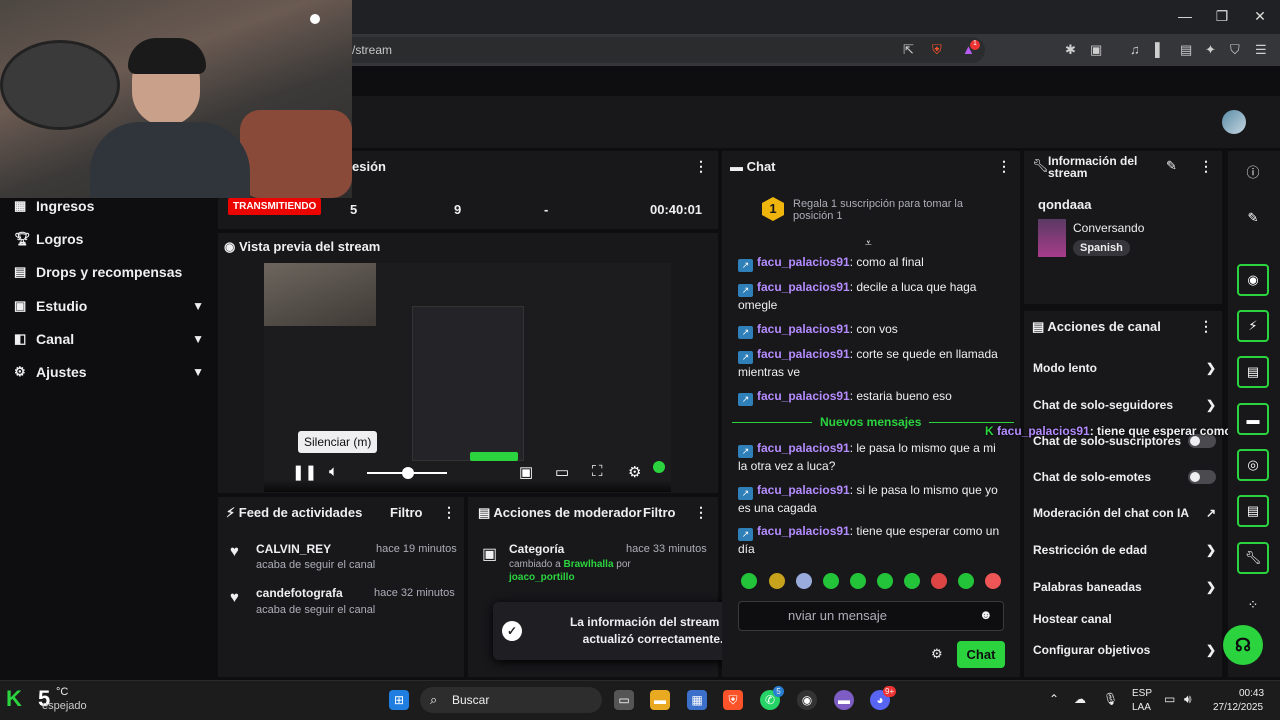 The height and width of the screenshot is (720, 1280). Describe the element at coordinates (660, 700) in the screenshot. I see `file-explorer-icon: ▬` at that location.